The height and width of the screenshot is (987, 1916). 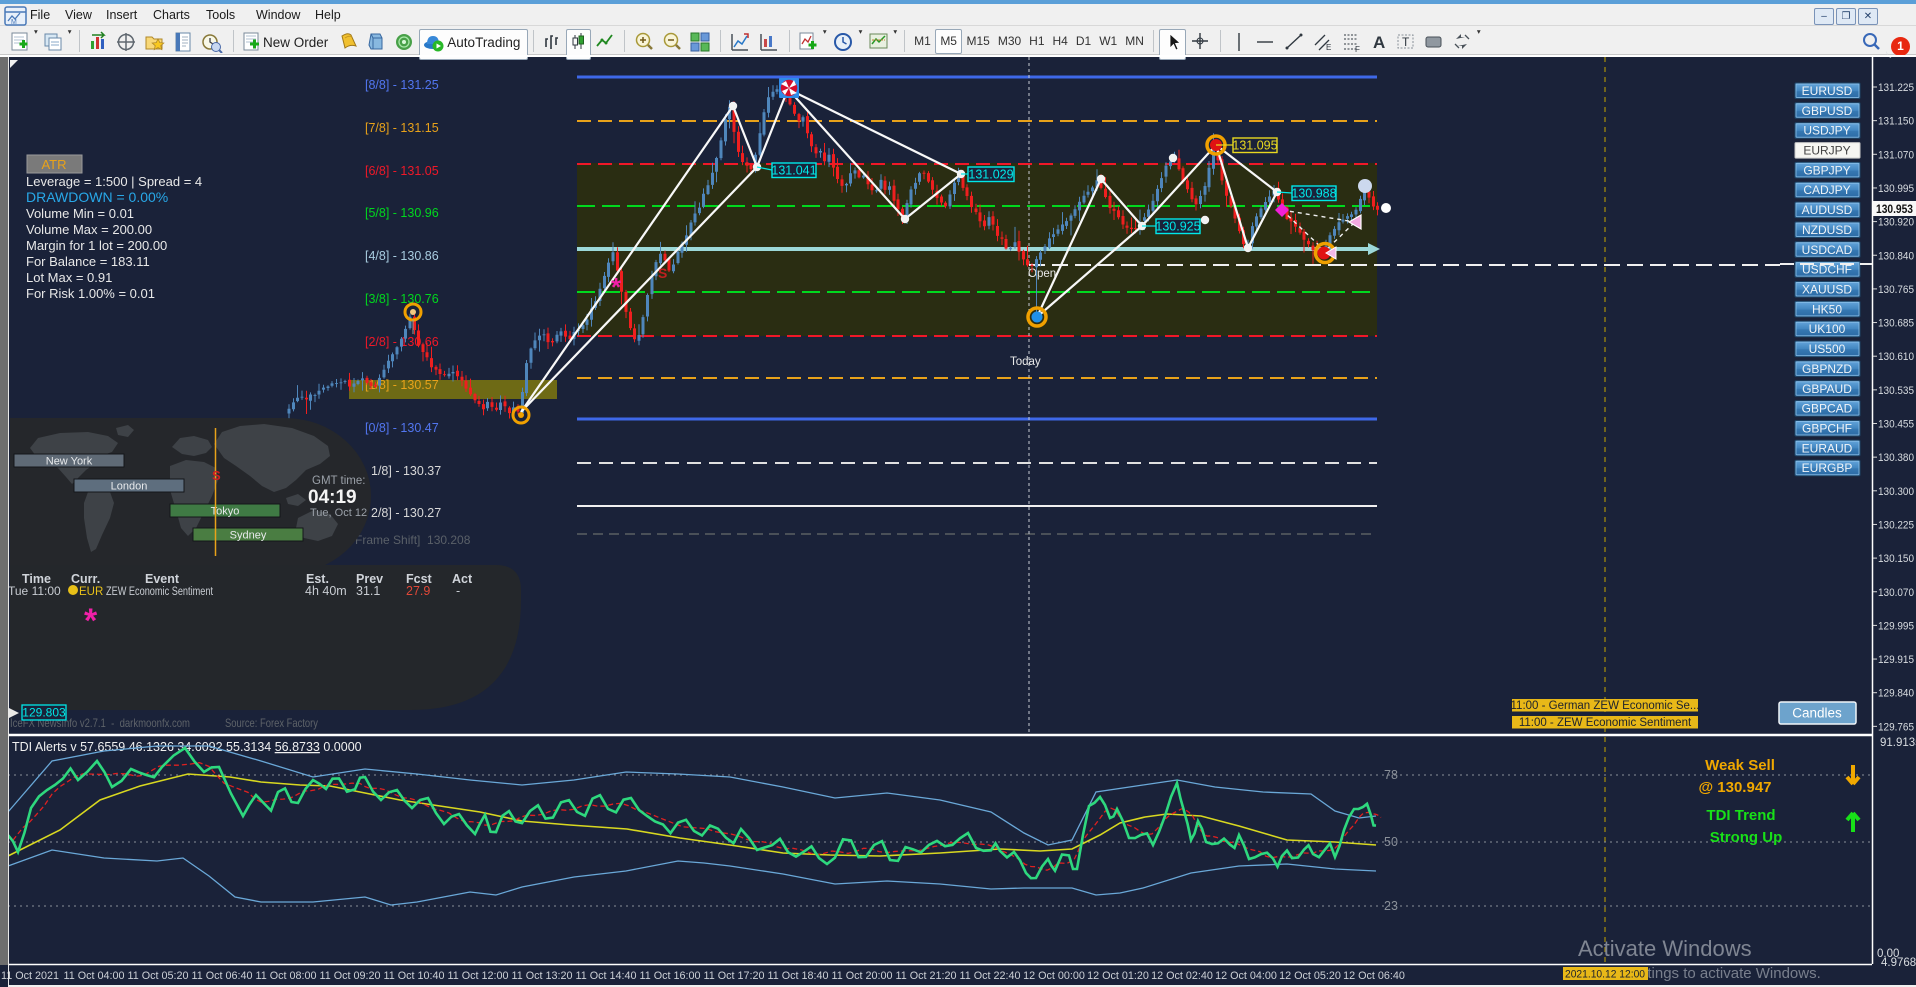 What do you see at coordinates (91, 592) in the screenshot?
I see `svg-text: EUR` at bounding box center [91, 592].